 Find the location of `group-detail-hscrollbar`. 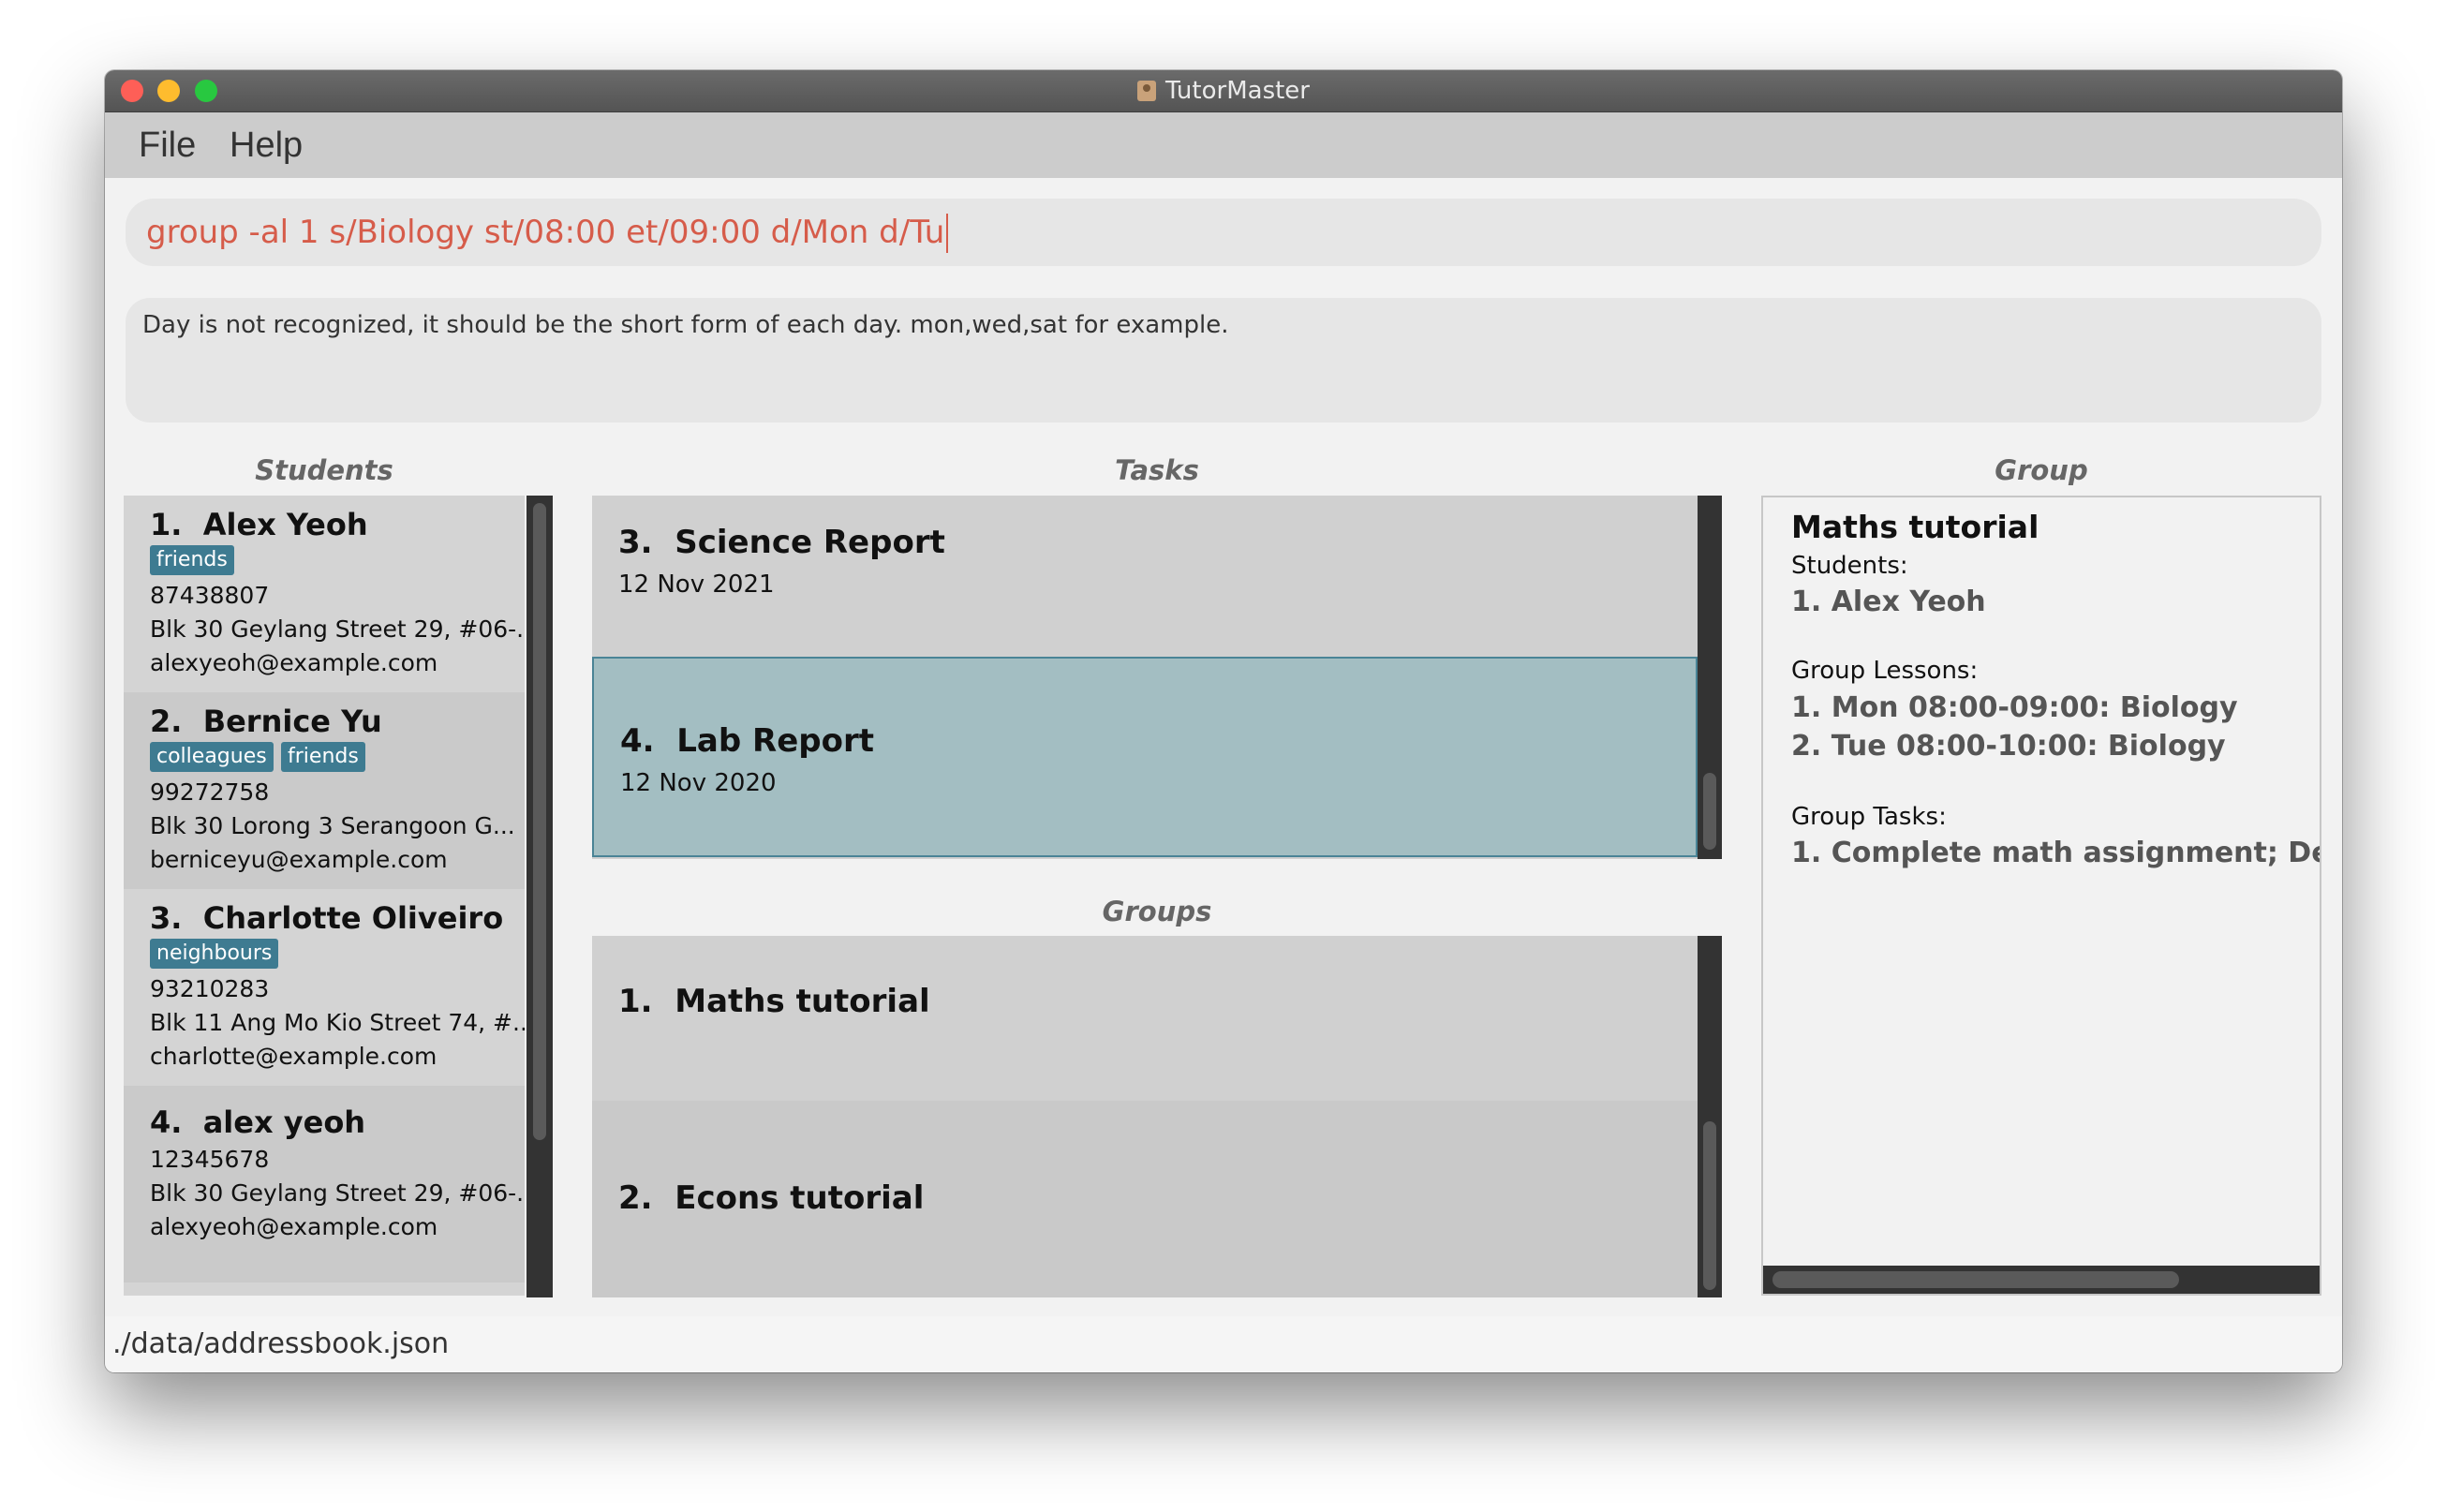

group-detail-hscrollbar is located at coordinates (2042, 1280).